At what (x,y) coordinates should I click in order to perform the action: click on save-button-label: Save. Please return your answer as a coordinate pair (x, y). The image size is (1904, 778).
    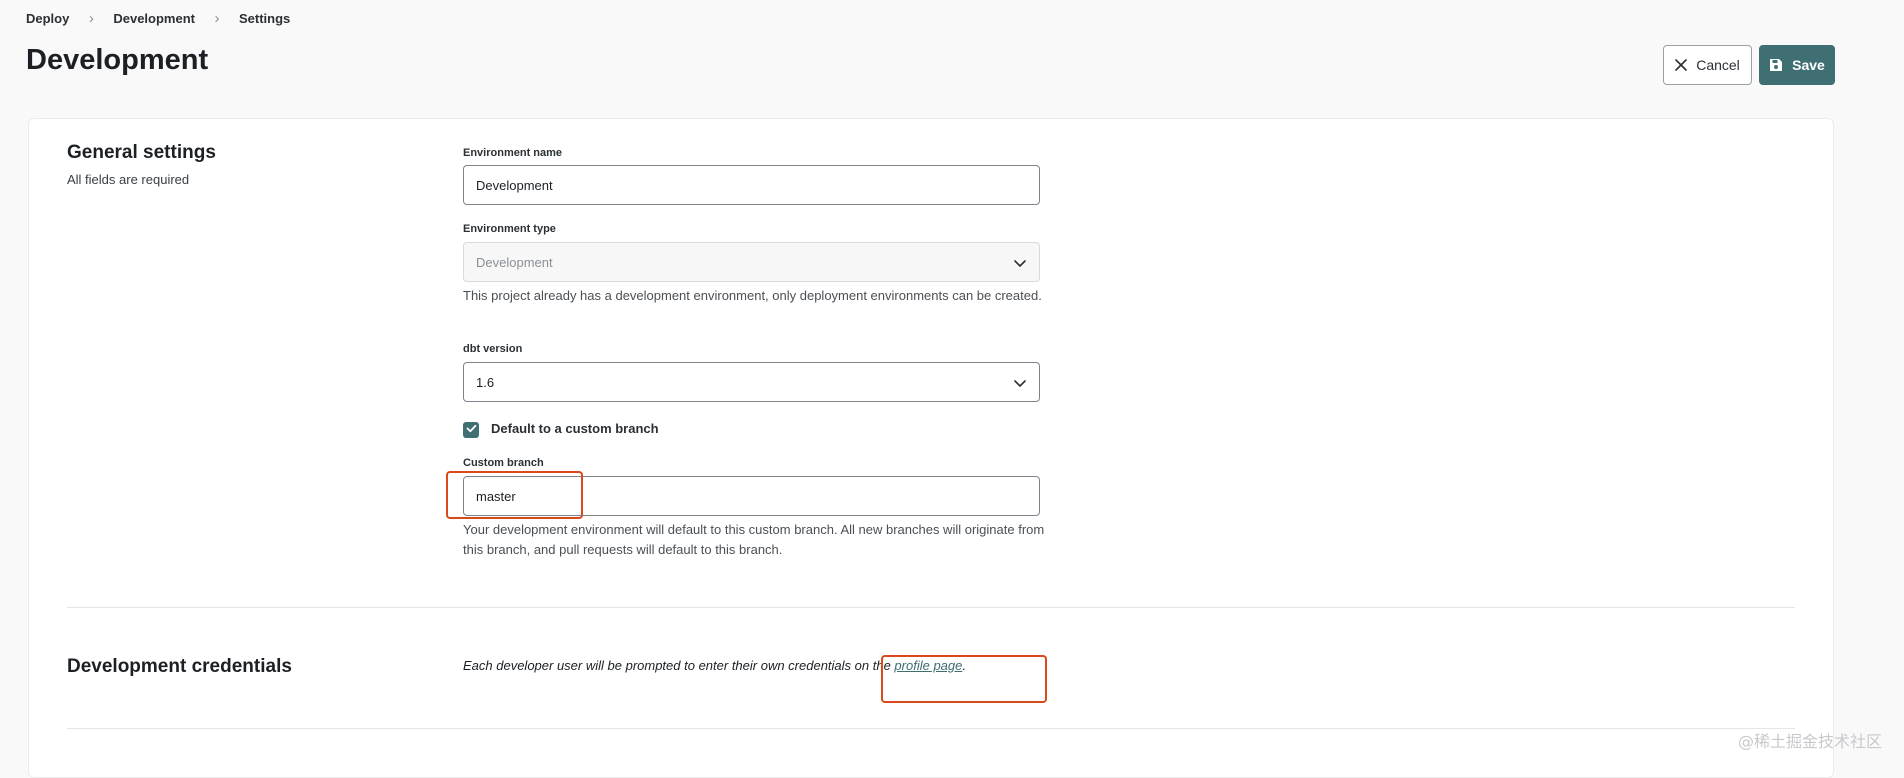
    Looking at the image, I should click on (1808, 65).